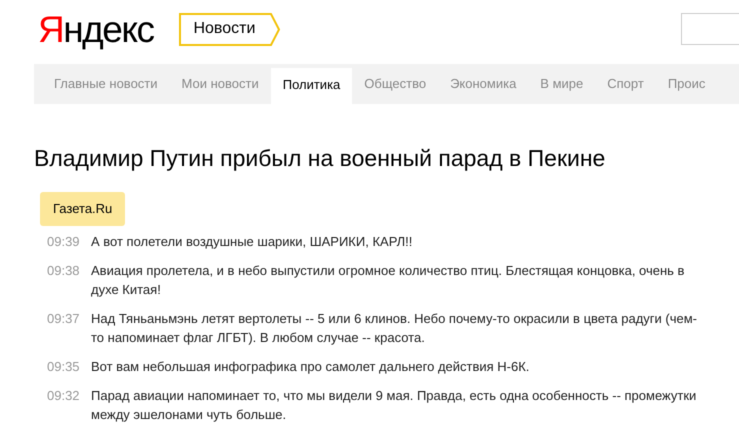  What do you see at coordinates (687, 84) in the screenshot?
I see `category-tab: Проис` at bounding box center [687, 84].